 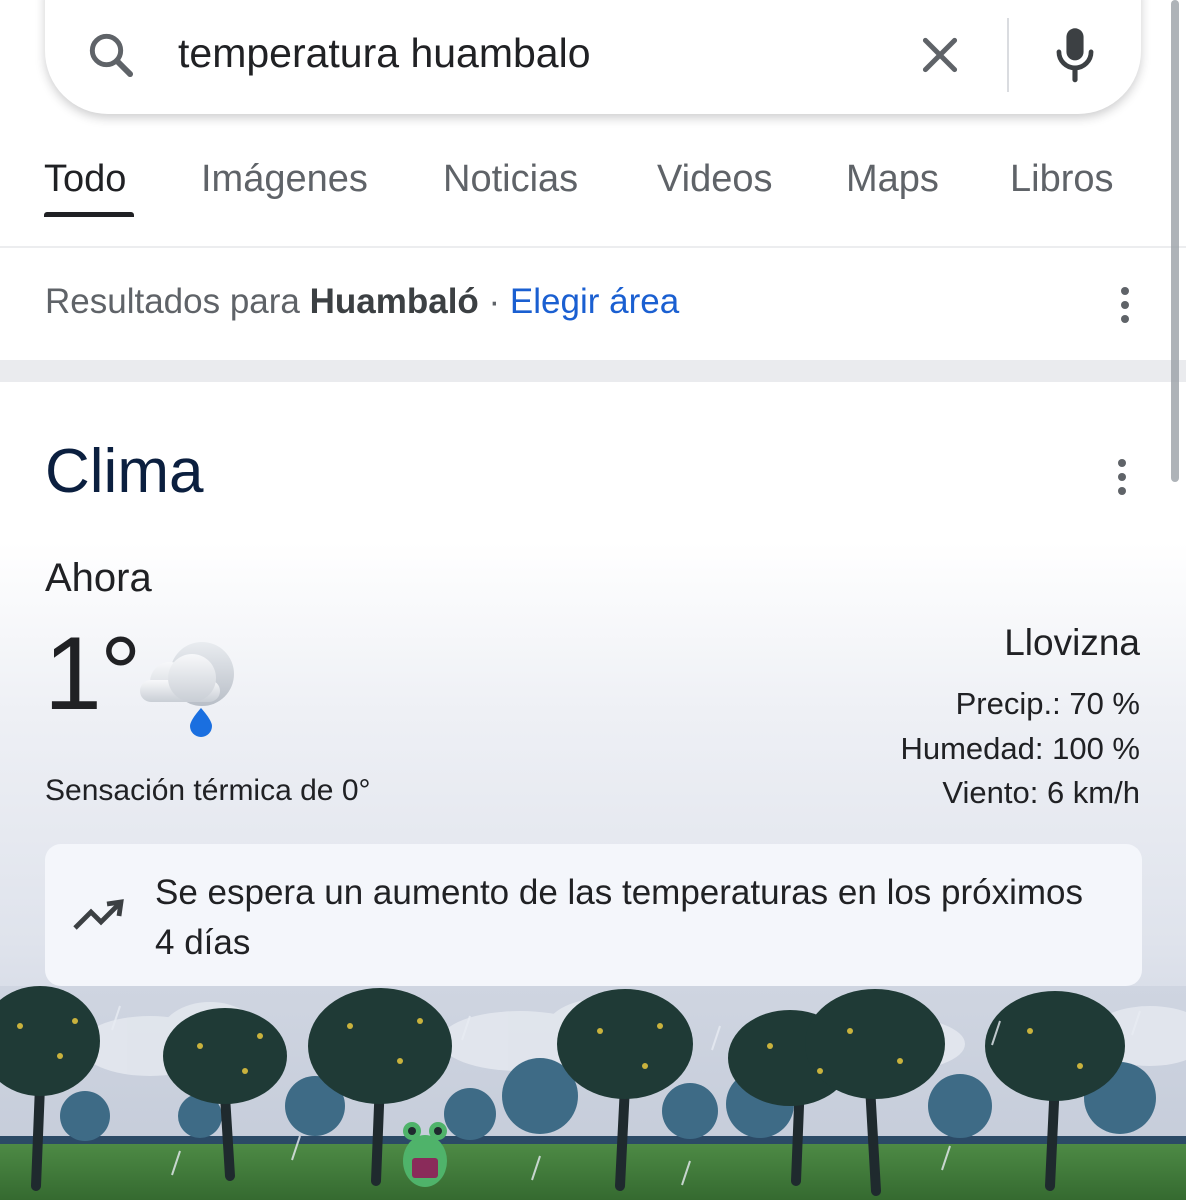 What do you see at coordinates (92, 674) in the screenshot?
I see `current-temperature: 1°` at bounding box center [92, 674].